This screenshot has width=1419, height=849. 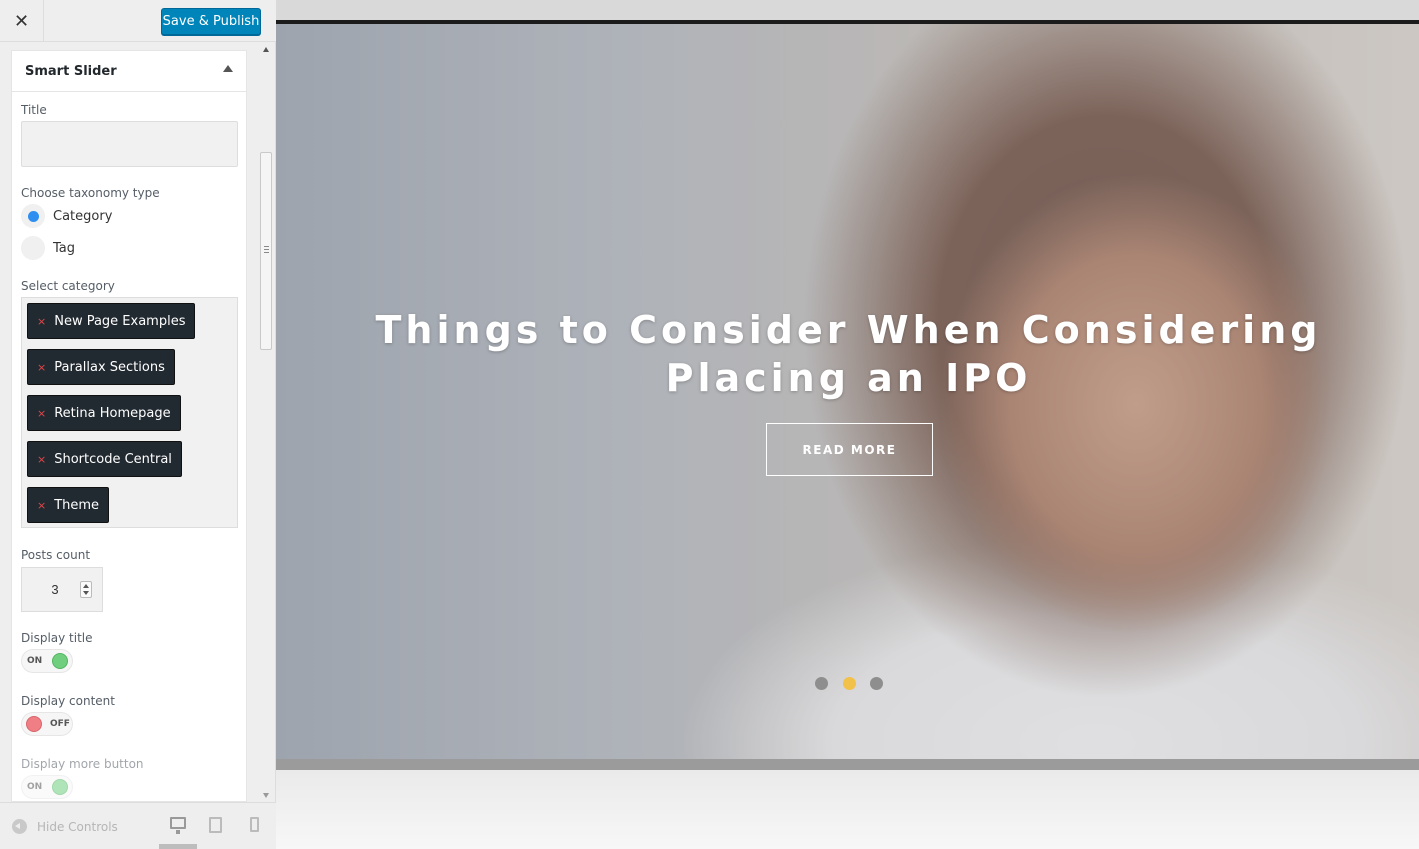 I want to click on taxonomy-label: Choose taxonomy type, so click(x=90, y=193).